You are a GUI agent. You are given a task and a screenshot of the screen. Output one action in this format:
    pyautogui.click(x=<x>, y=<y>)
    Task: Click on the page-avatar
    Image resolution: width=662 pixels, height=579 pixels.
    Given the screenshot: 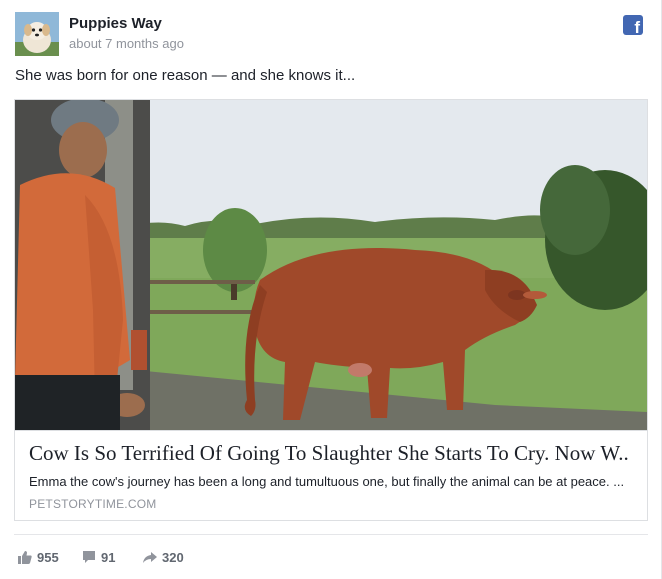 What is the action you would take?
    pyautogui.click(x=37, y=34)
    